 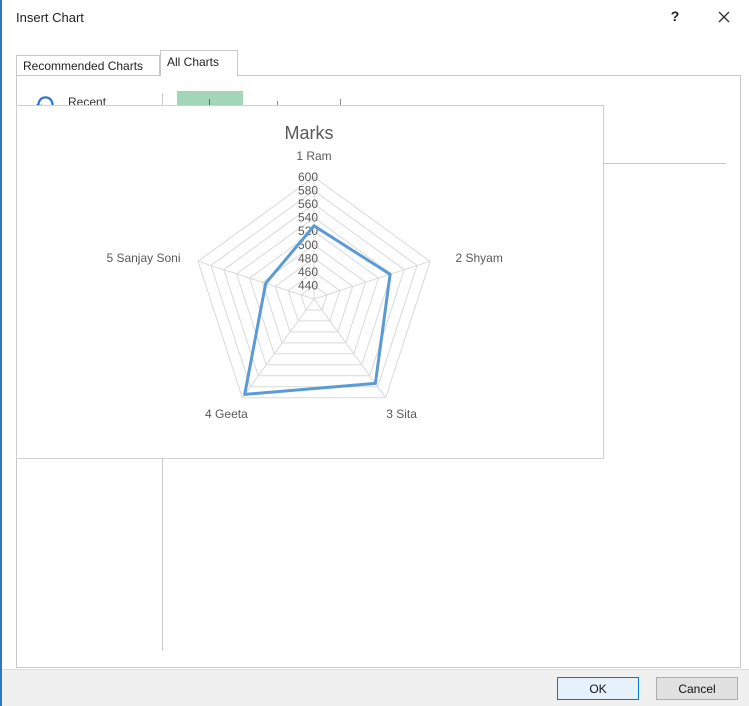 What do you see at coordinates (308, 258) in the screenshot?
I see `axis-tick-label: 480` at bounding box center [308, 258].